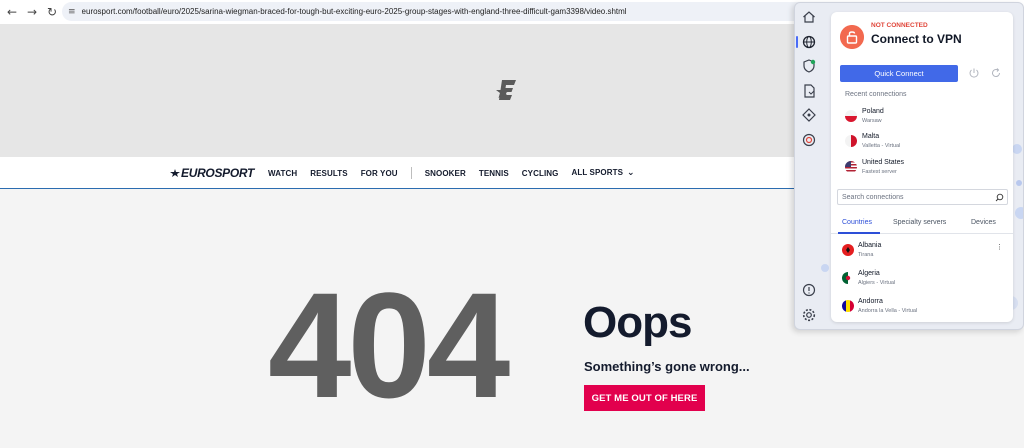 The width and height of the screenshot is (1024, 448). I want to click on quick-connect-button: Quick Connect, so click(899, 73).